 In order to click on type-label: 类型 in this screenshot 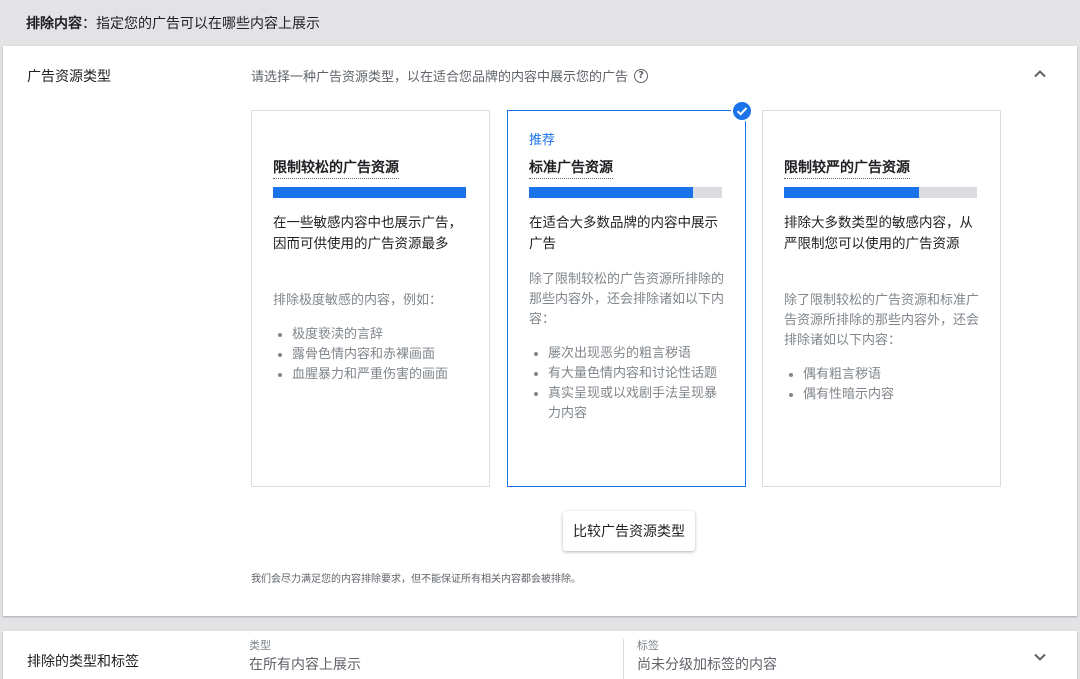, I will do `click(260, 645)`.